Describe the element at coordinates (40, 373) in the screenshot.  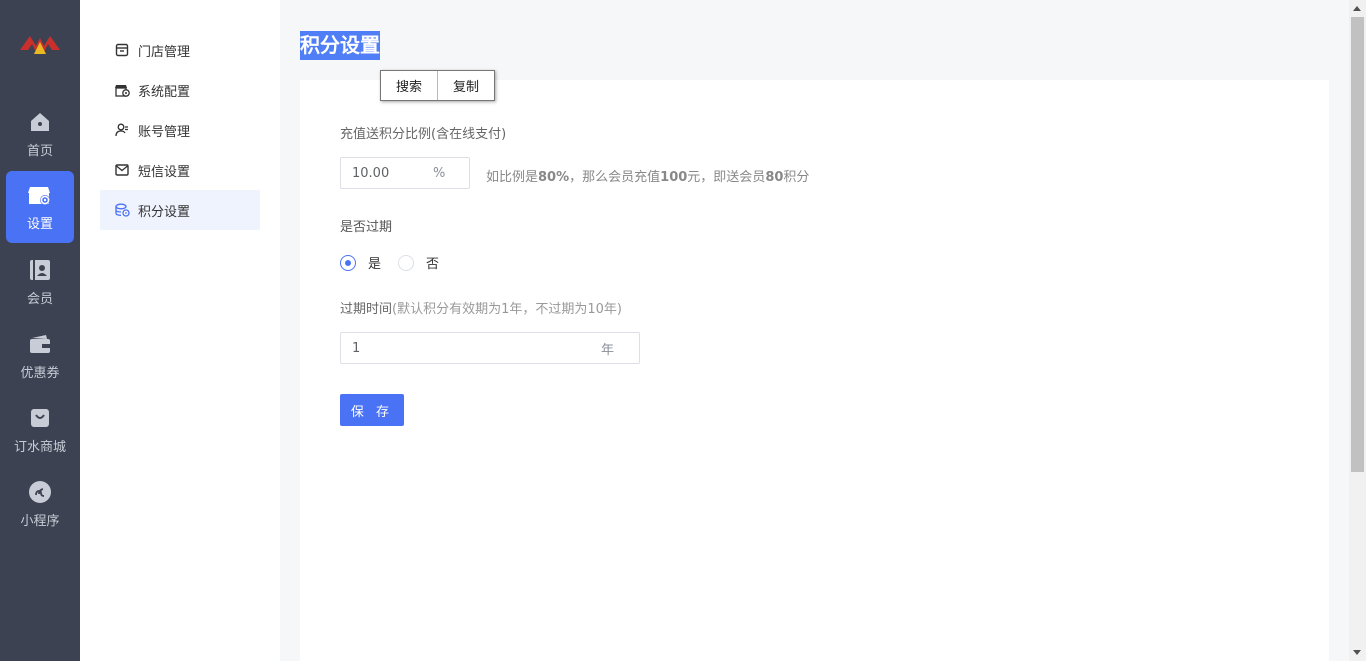
I see `nav-item-label: 优惠券` at that location.